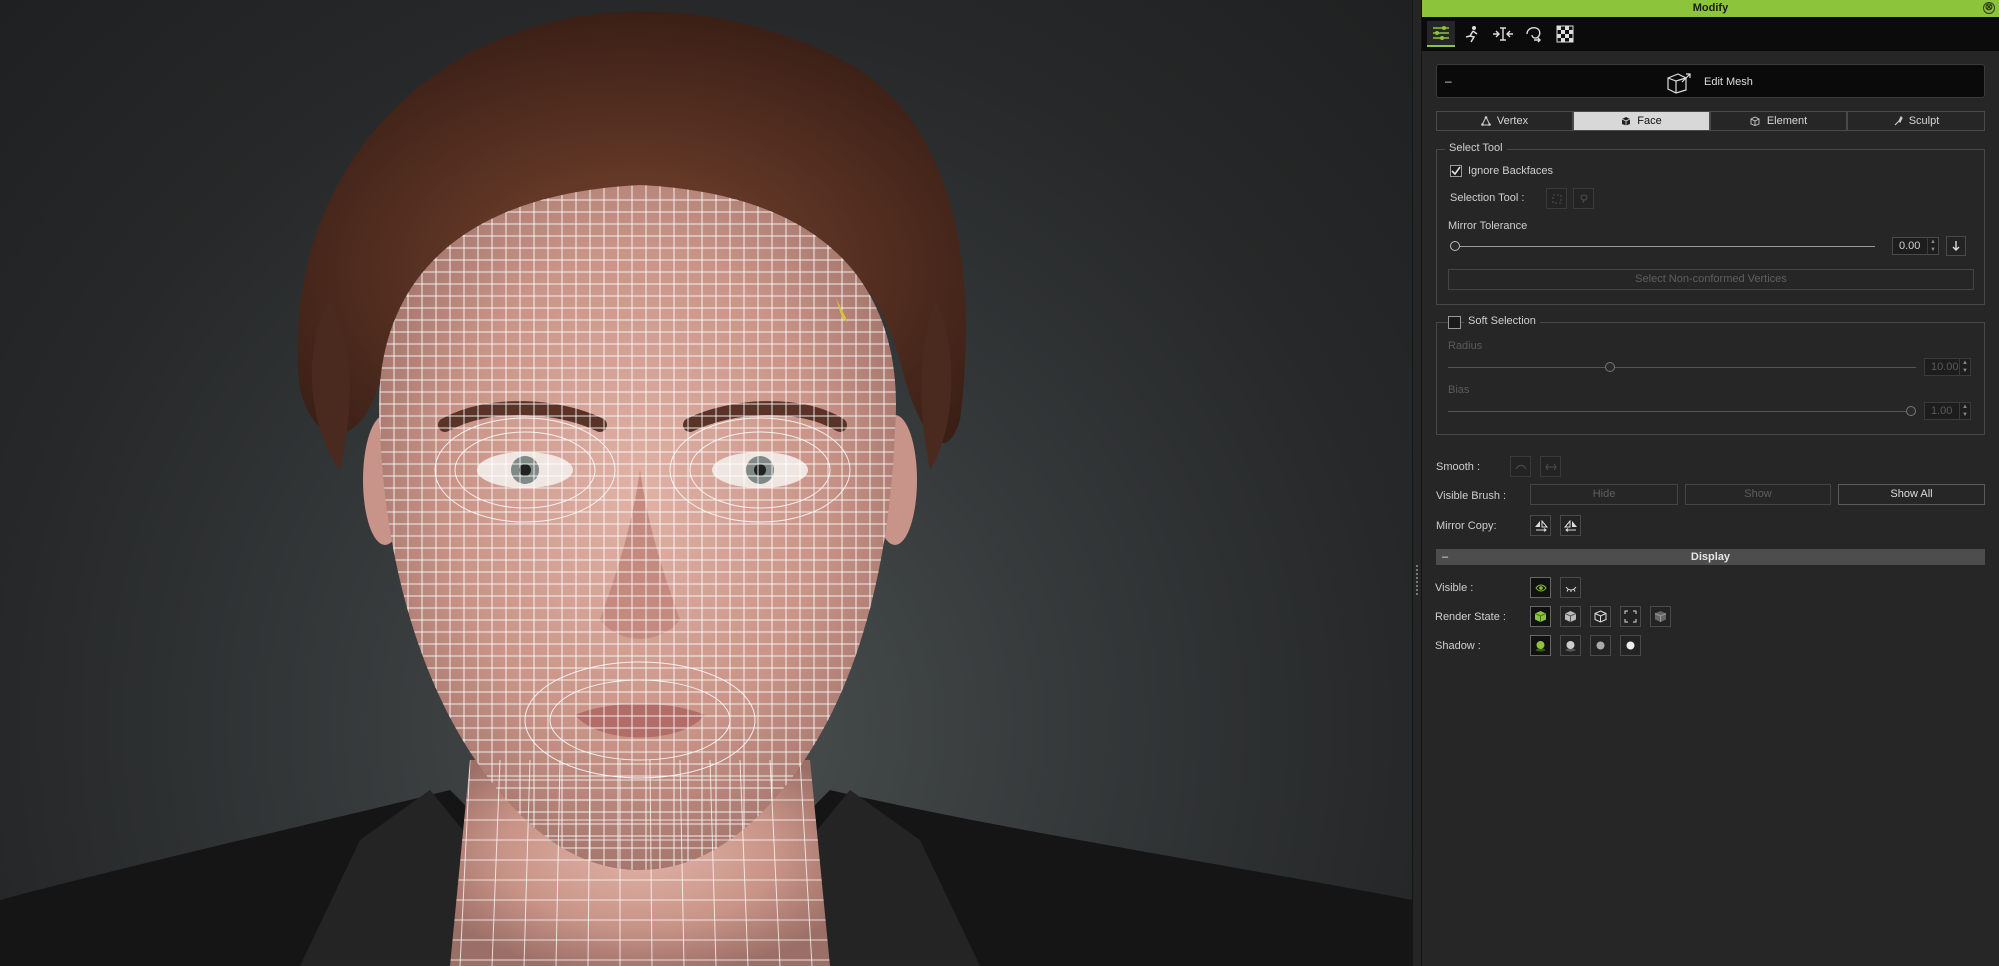 The height and width of the screenshot is (966, 1999). What do you see at coordinates (1540, 525) in the screenshot?
I see `mirror-copy-right-button` at bounding box center [1540, 525].